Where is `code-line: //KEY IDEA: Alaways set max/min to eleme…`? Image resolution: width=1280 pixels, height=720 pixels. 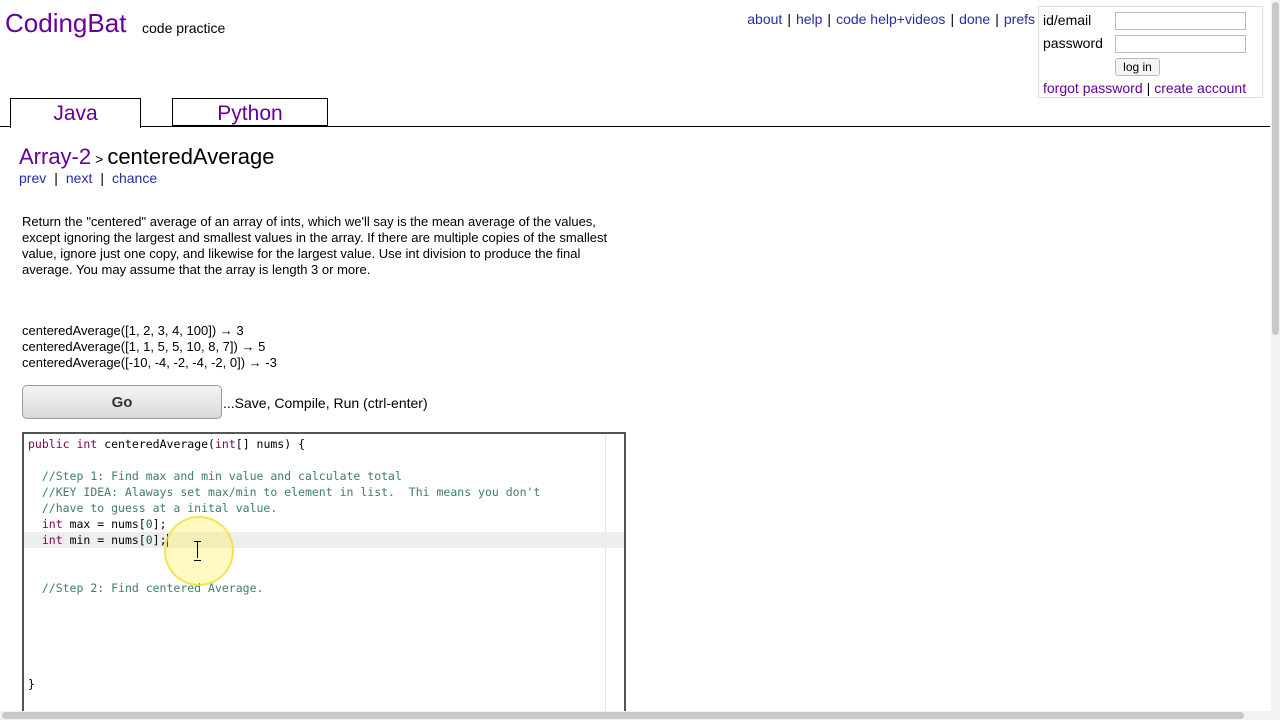 code-line: //KEY IDEA: Alaways set max/min to eleme… is located at coordinates (291, 492).